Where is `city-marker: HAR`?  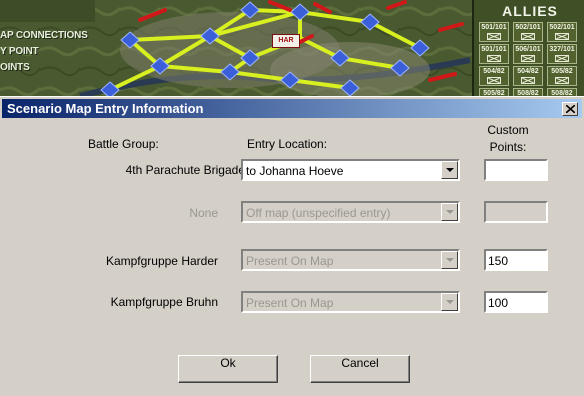 city-marker: HAR is located at coordinates (286, 41).